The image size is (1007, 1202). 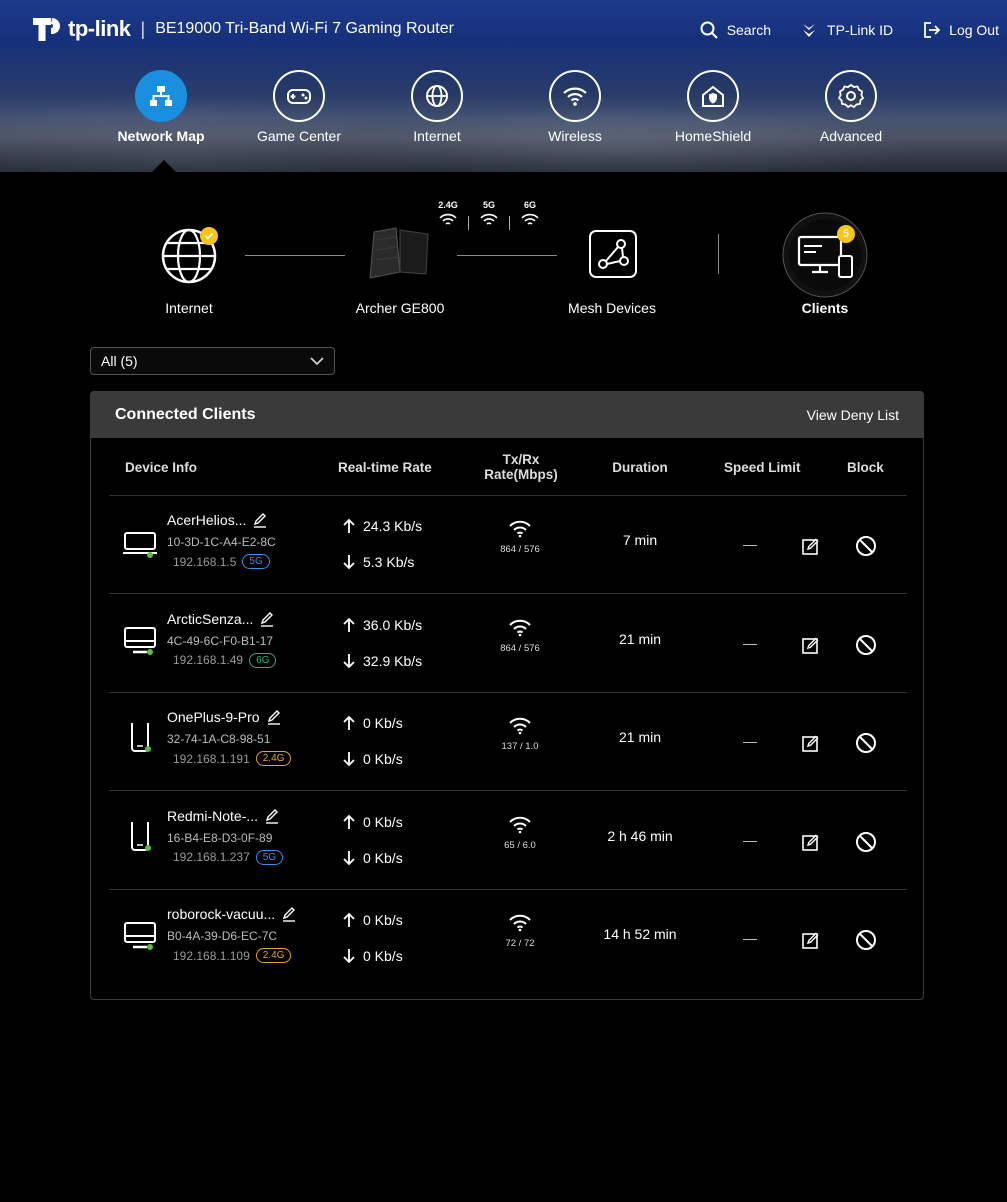 What do you see at coordinates (749, 30) in the screenshot?
I see `search-label: Search` at bounding box center [749, 30].